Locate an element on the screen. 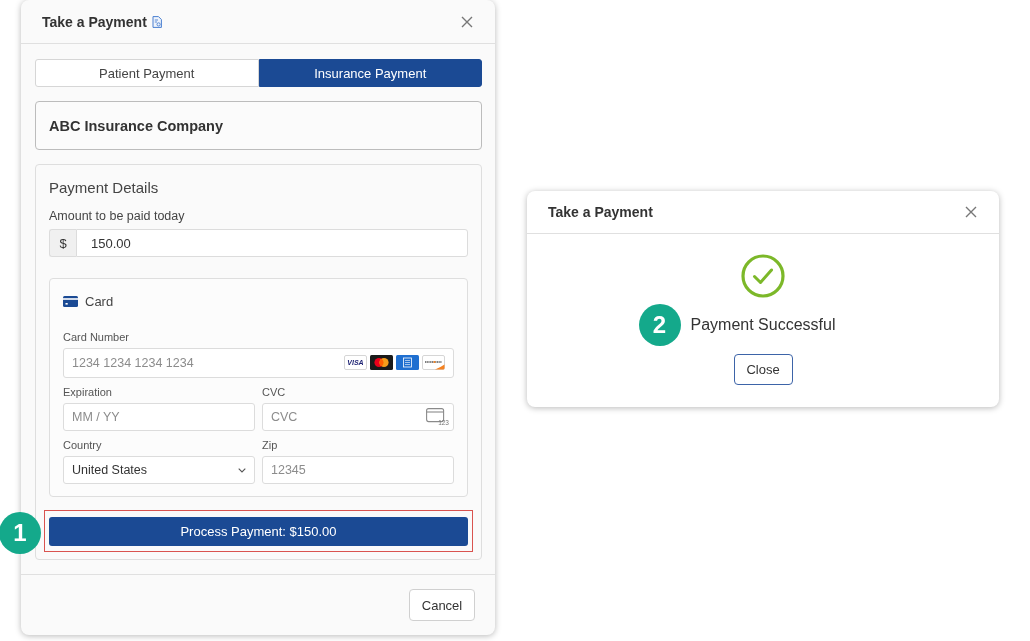  section-heading: Payment Details is located at coordinates (104, 188).